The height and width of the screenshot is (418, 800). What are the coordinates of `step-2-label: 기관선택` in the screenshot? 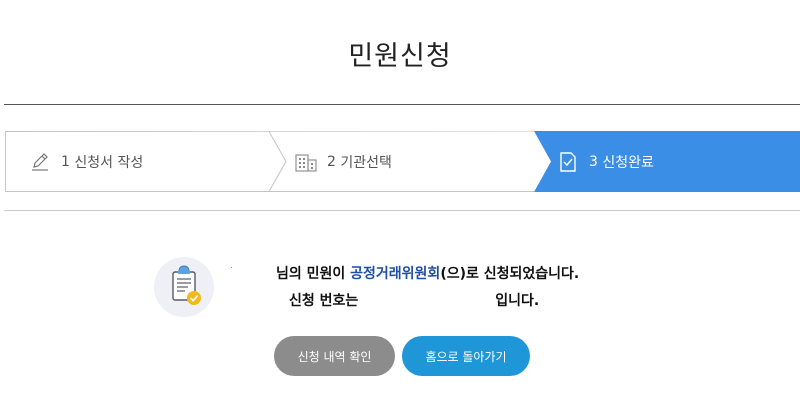 It's located at (366, 162).